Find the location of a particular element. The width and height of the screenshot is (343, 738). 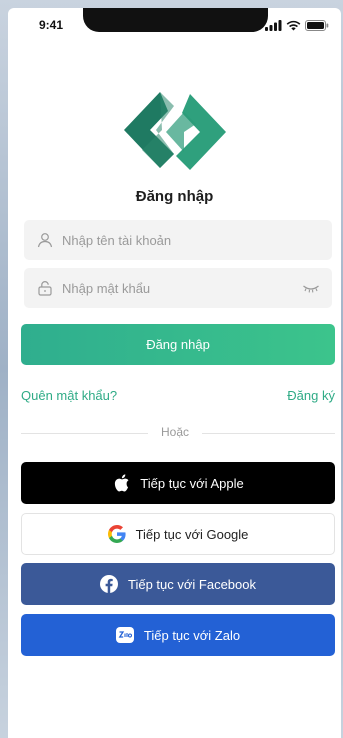

username-field is located at coordinates (178, 240).